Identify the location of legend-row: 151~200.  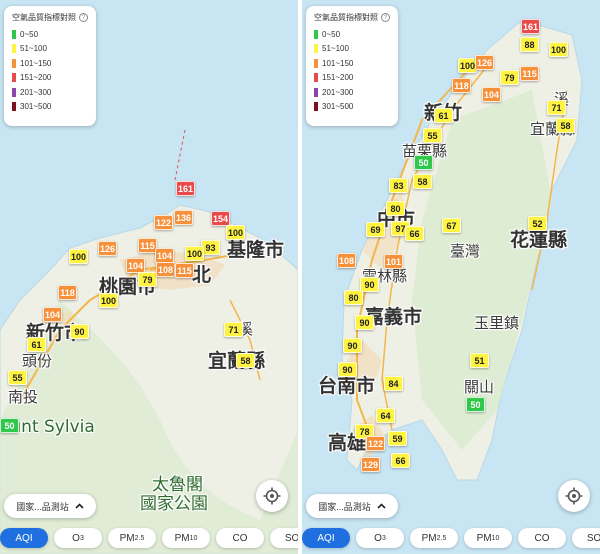
(50, 78).